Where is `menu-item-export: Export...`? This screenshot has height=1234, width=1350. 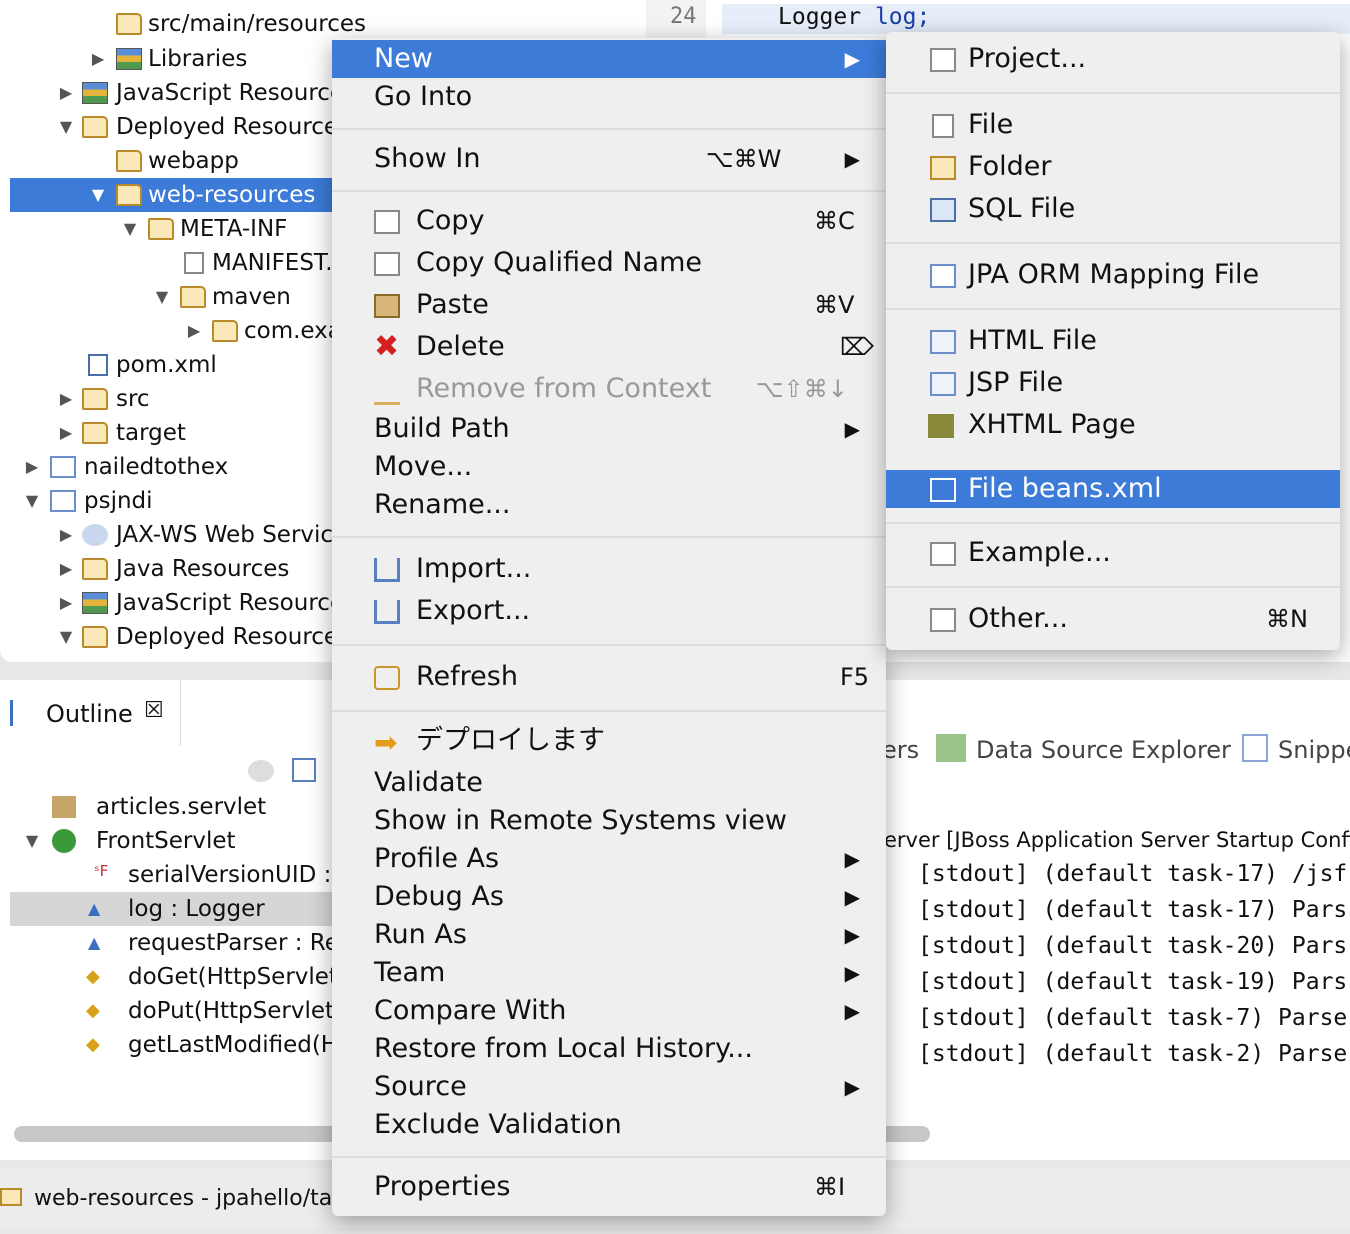
menu-item-export: Export... is located at coordinates (609, 611).